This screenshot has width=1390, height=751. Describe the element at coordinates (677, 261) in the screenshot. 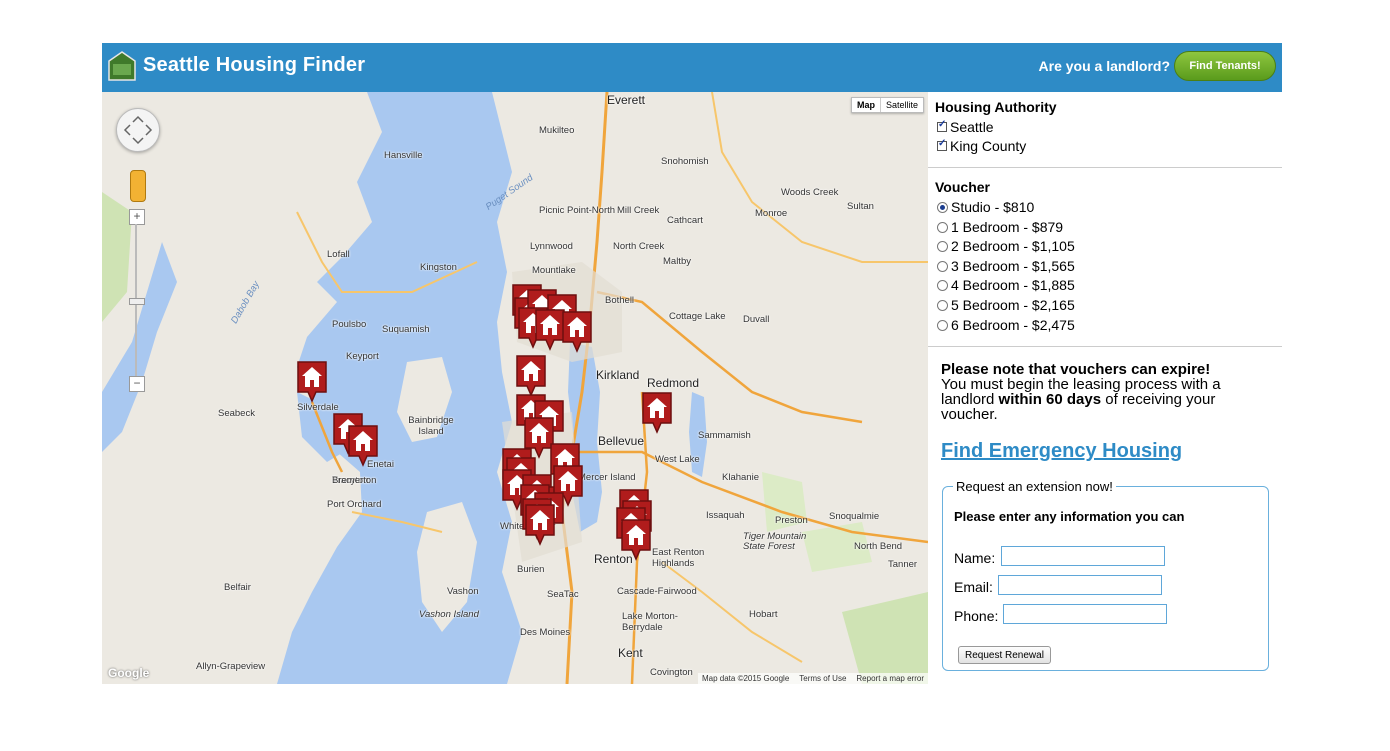

I see `place-label: Maltby` at that location.